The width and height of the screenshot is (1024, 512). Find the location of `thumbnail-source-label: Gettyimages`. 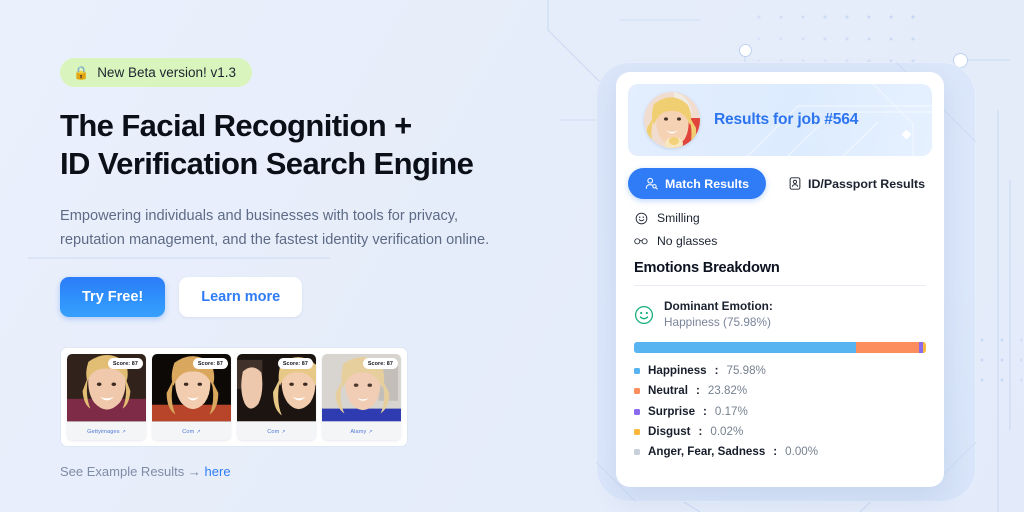

thumbnail-source-label: Gettyimages is located at coordinates (103, 431).